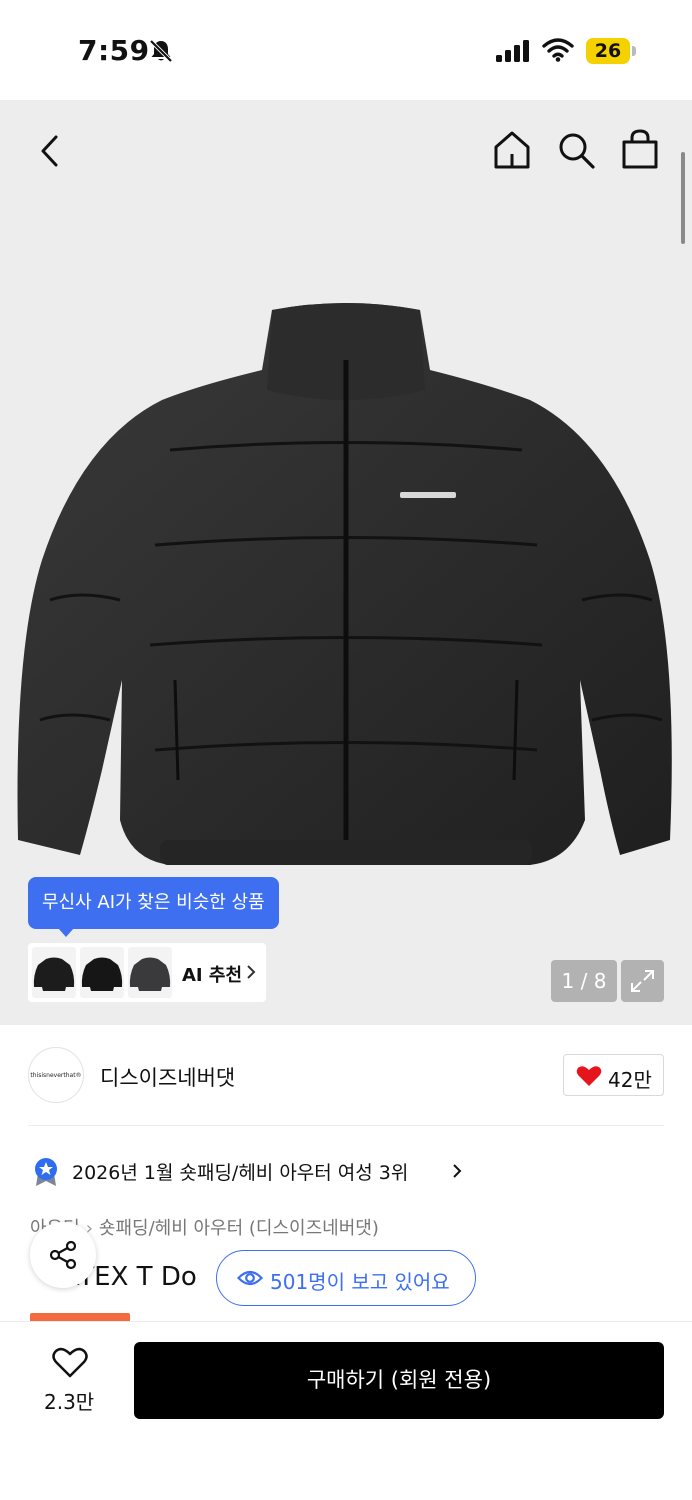 This screenshot has height=1500, width=692. Describe the element at coordinates (584, 981) in the screenshot. I see `image-pager: 1 / 8` at that location.